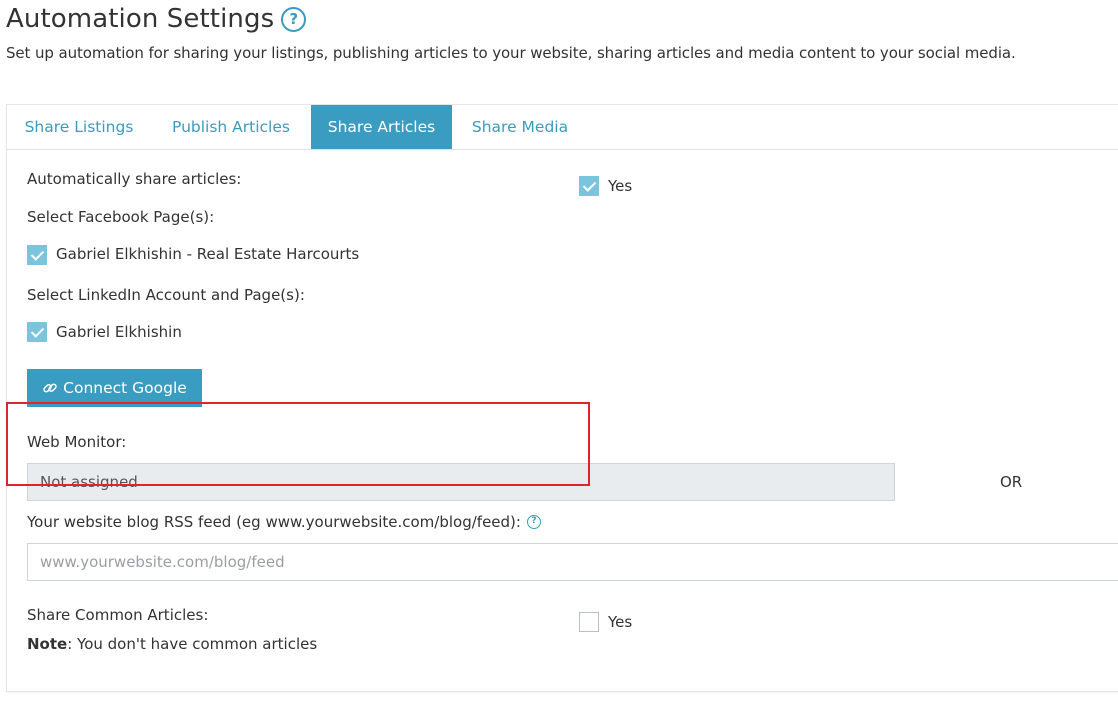  What do you see at coordinates (125, 388) in the screenshot?
I see `connect-google-label: Connect Google` at bounding box center [125, 388].